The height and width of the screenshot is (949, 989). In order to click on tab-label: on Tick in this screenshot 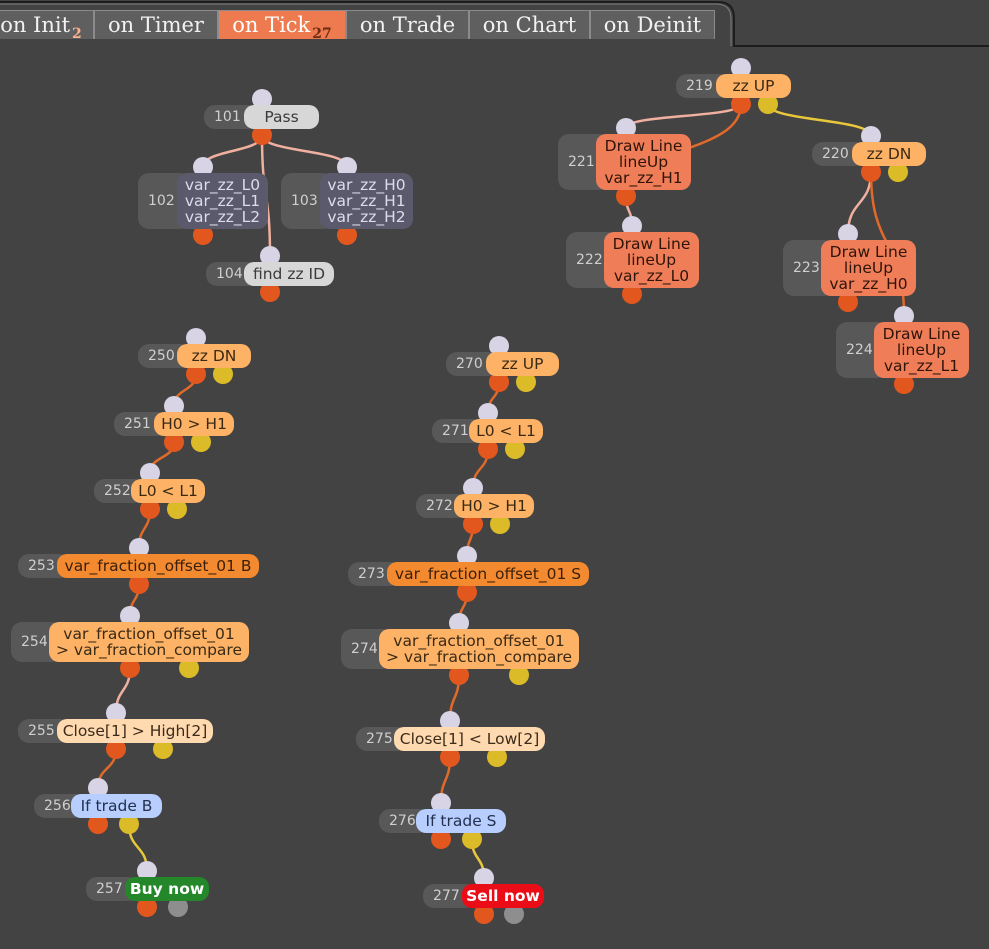, I will do `click(271, 25)`.